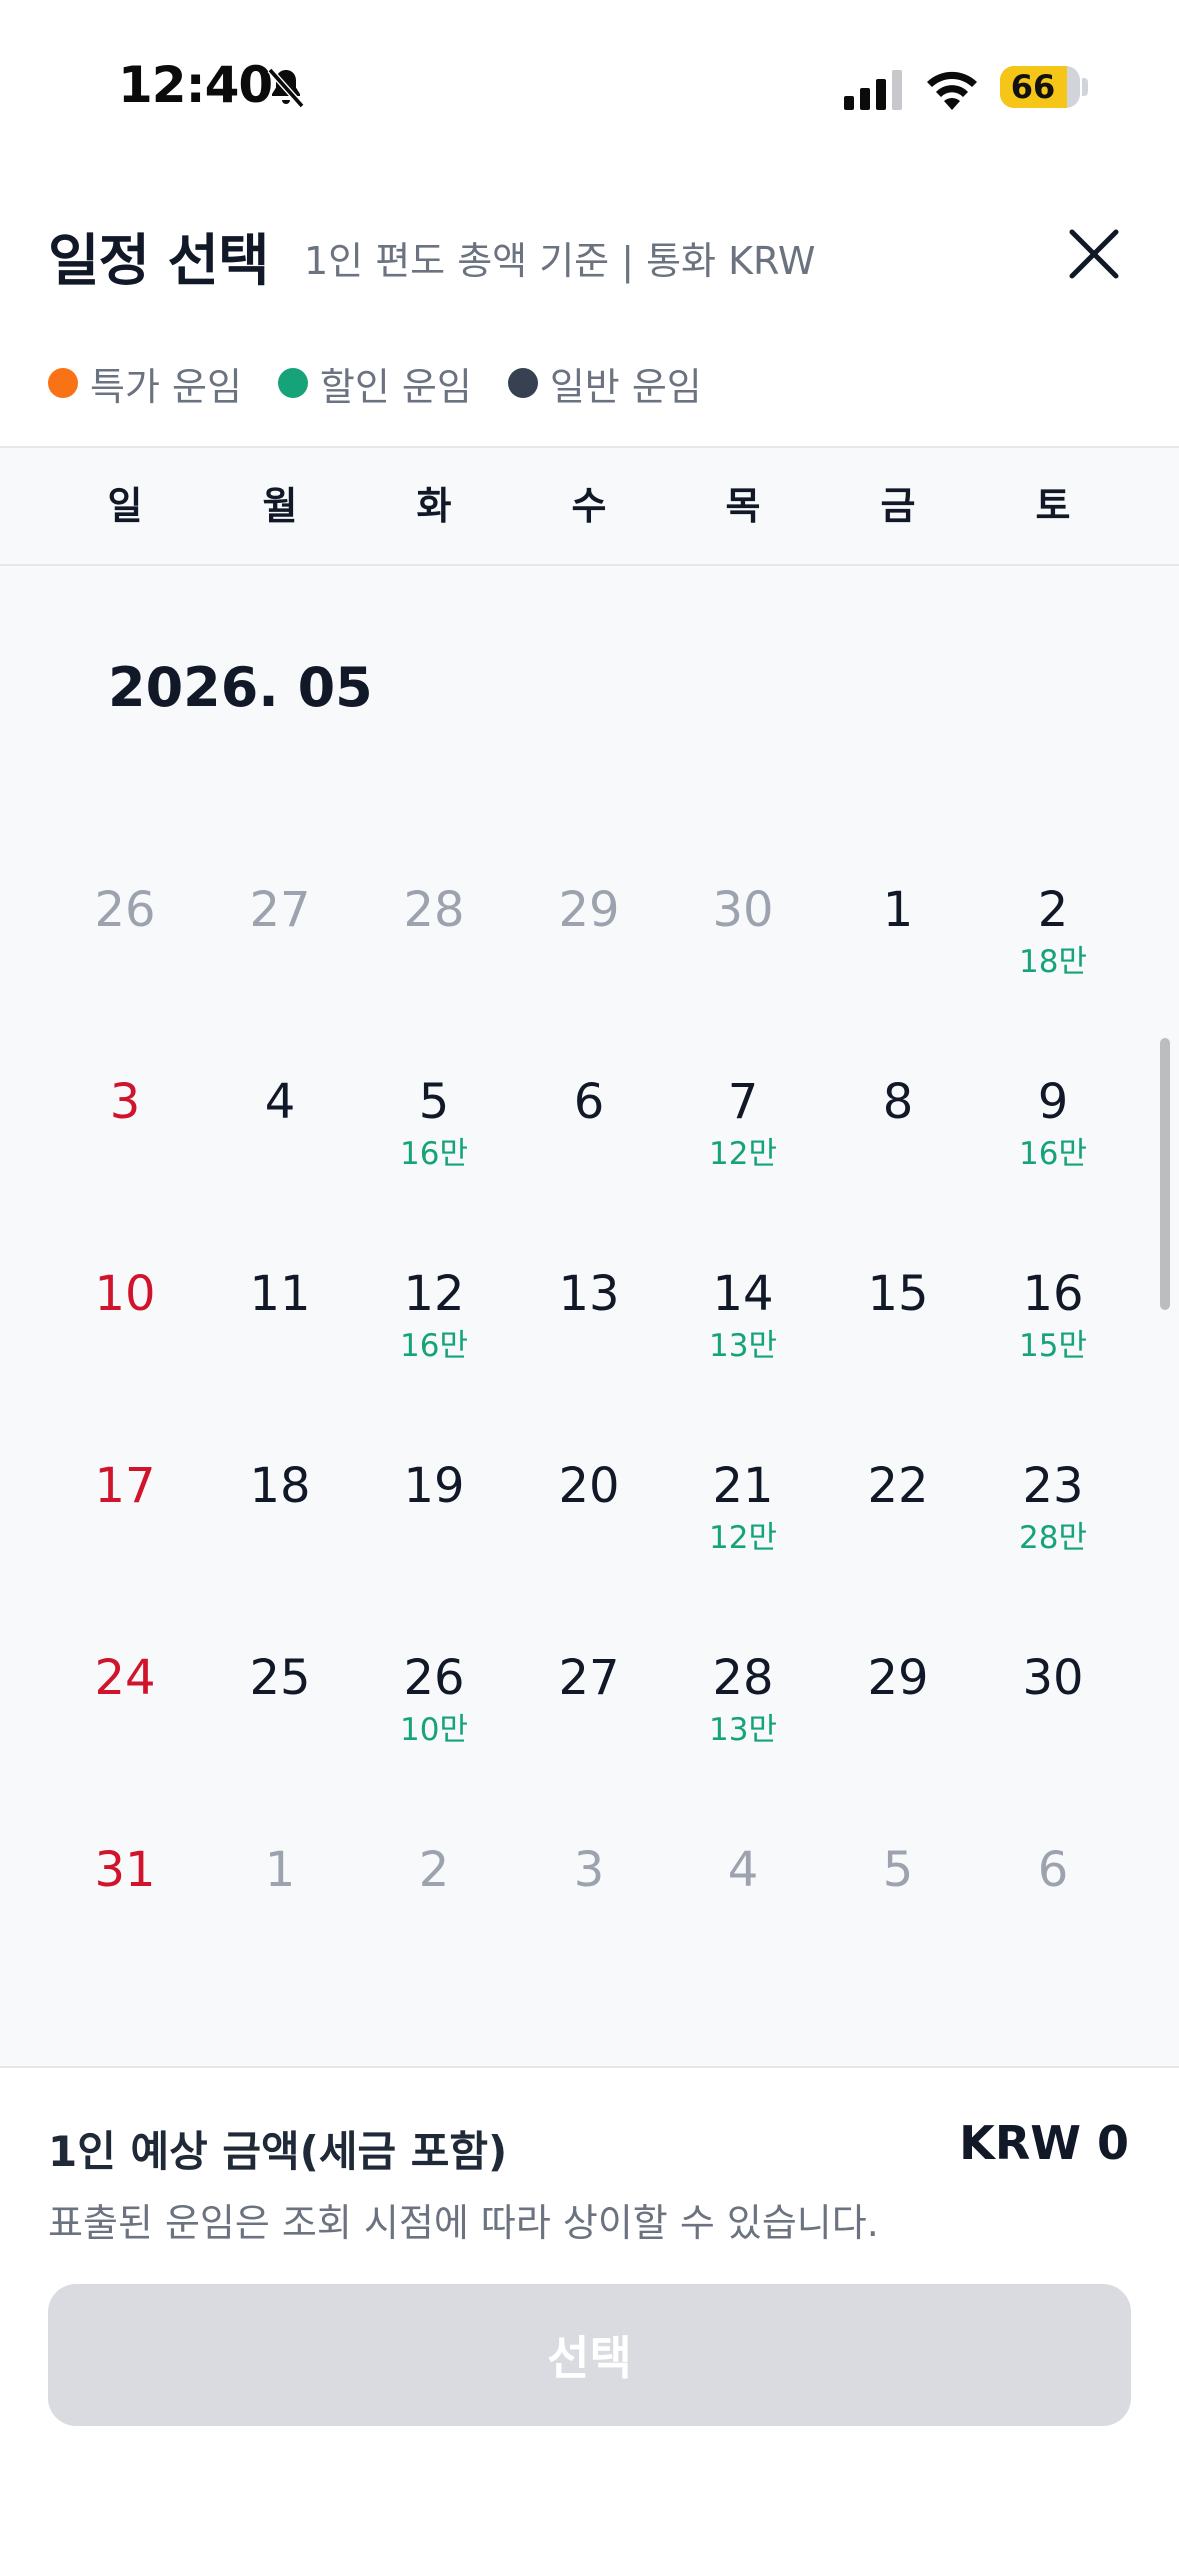  I want to click on day-number: 7, so click(743, 1102).